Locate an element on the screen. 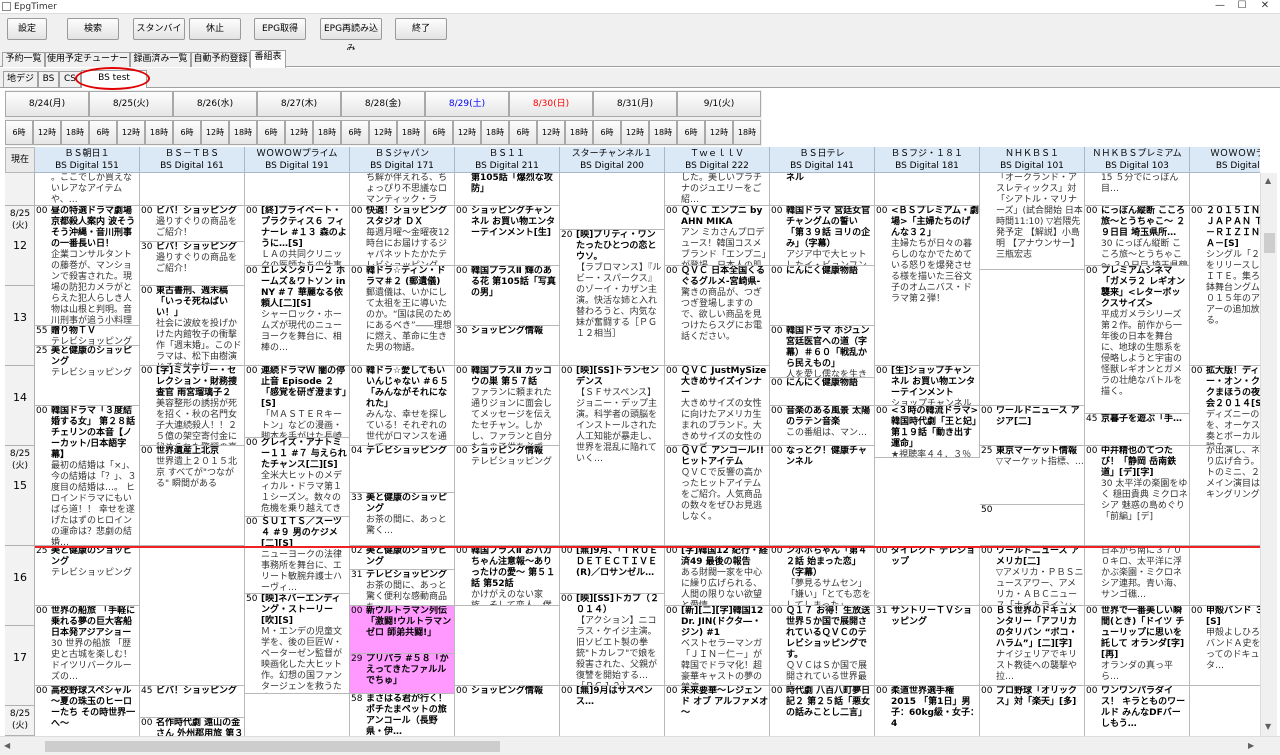  channel-header-cell: ＢＳフジ・１８１ BS Digital 181 is located at coordinates (927, 160).